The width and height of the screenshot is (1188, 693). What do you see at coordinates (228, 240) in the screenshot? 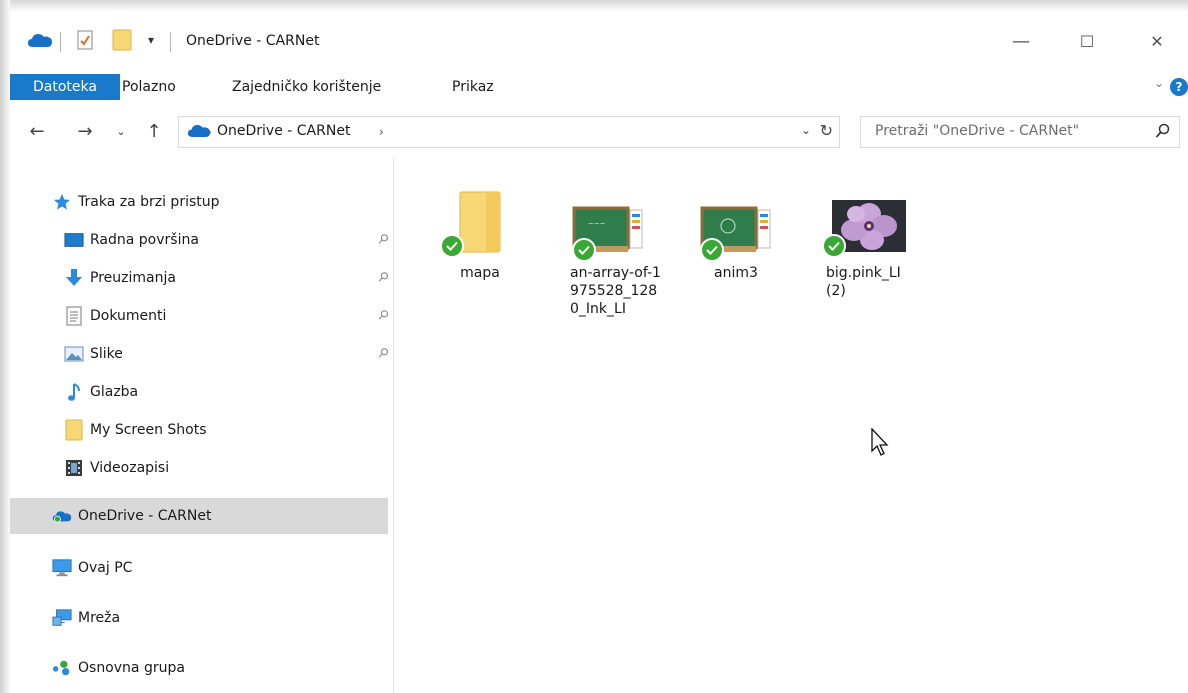
I see `nav-item-radna-povrsina: Radna površina ⚲` at bounding box center [228, 240].